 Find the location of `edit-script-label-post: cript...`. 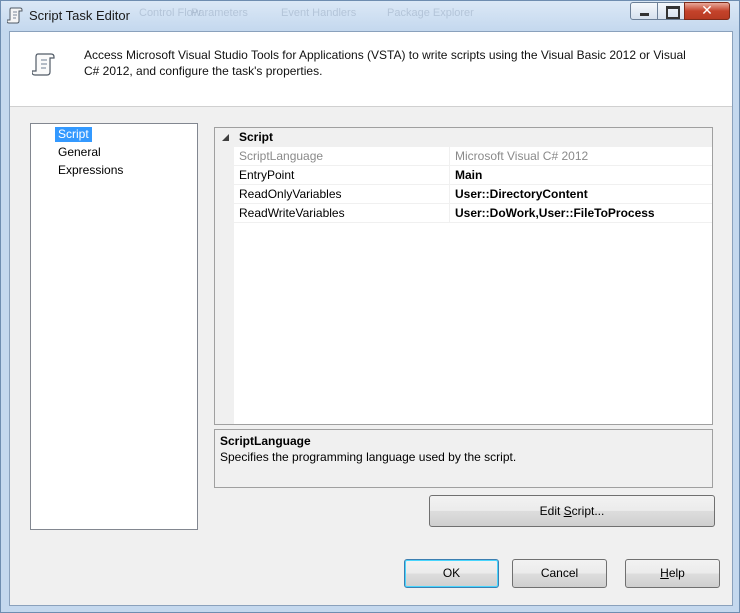

edit-script-label-post: cript... is located at coordinates (588, 511).